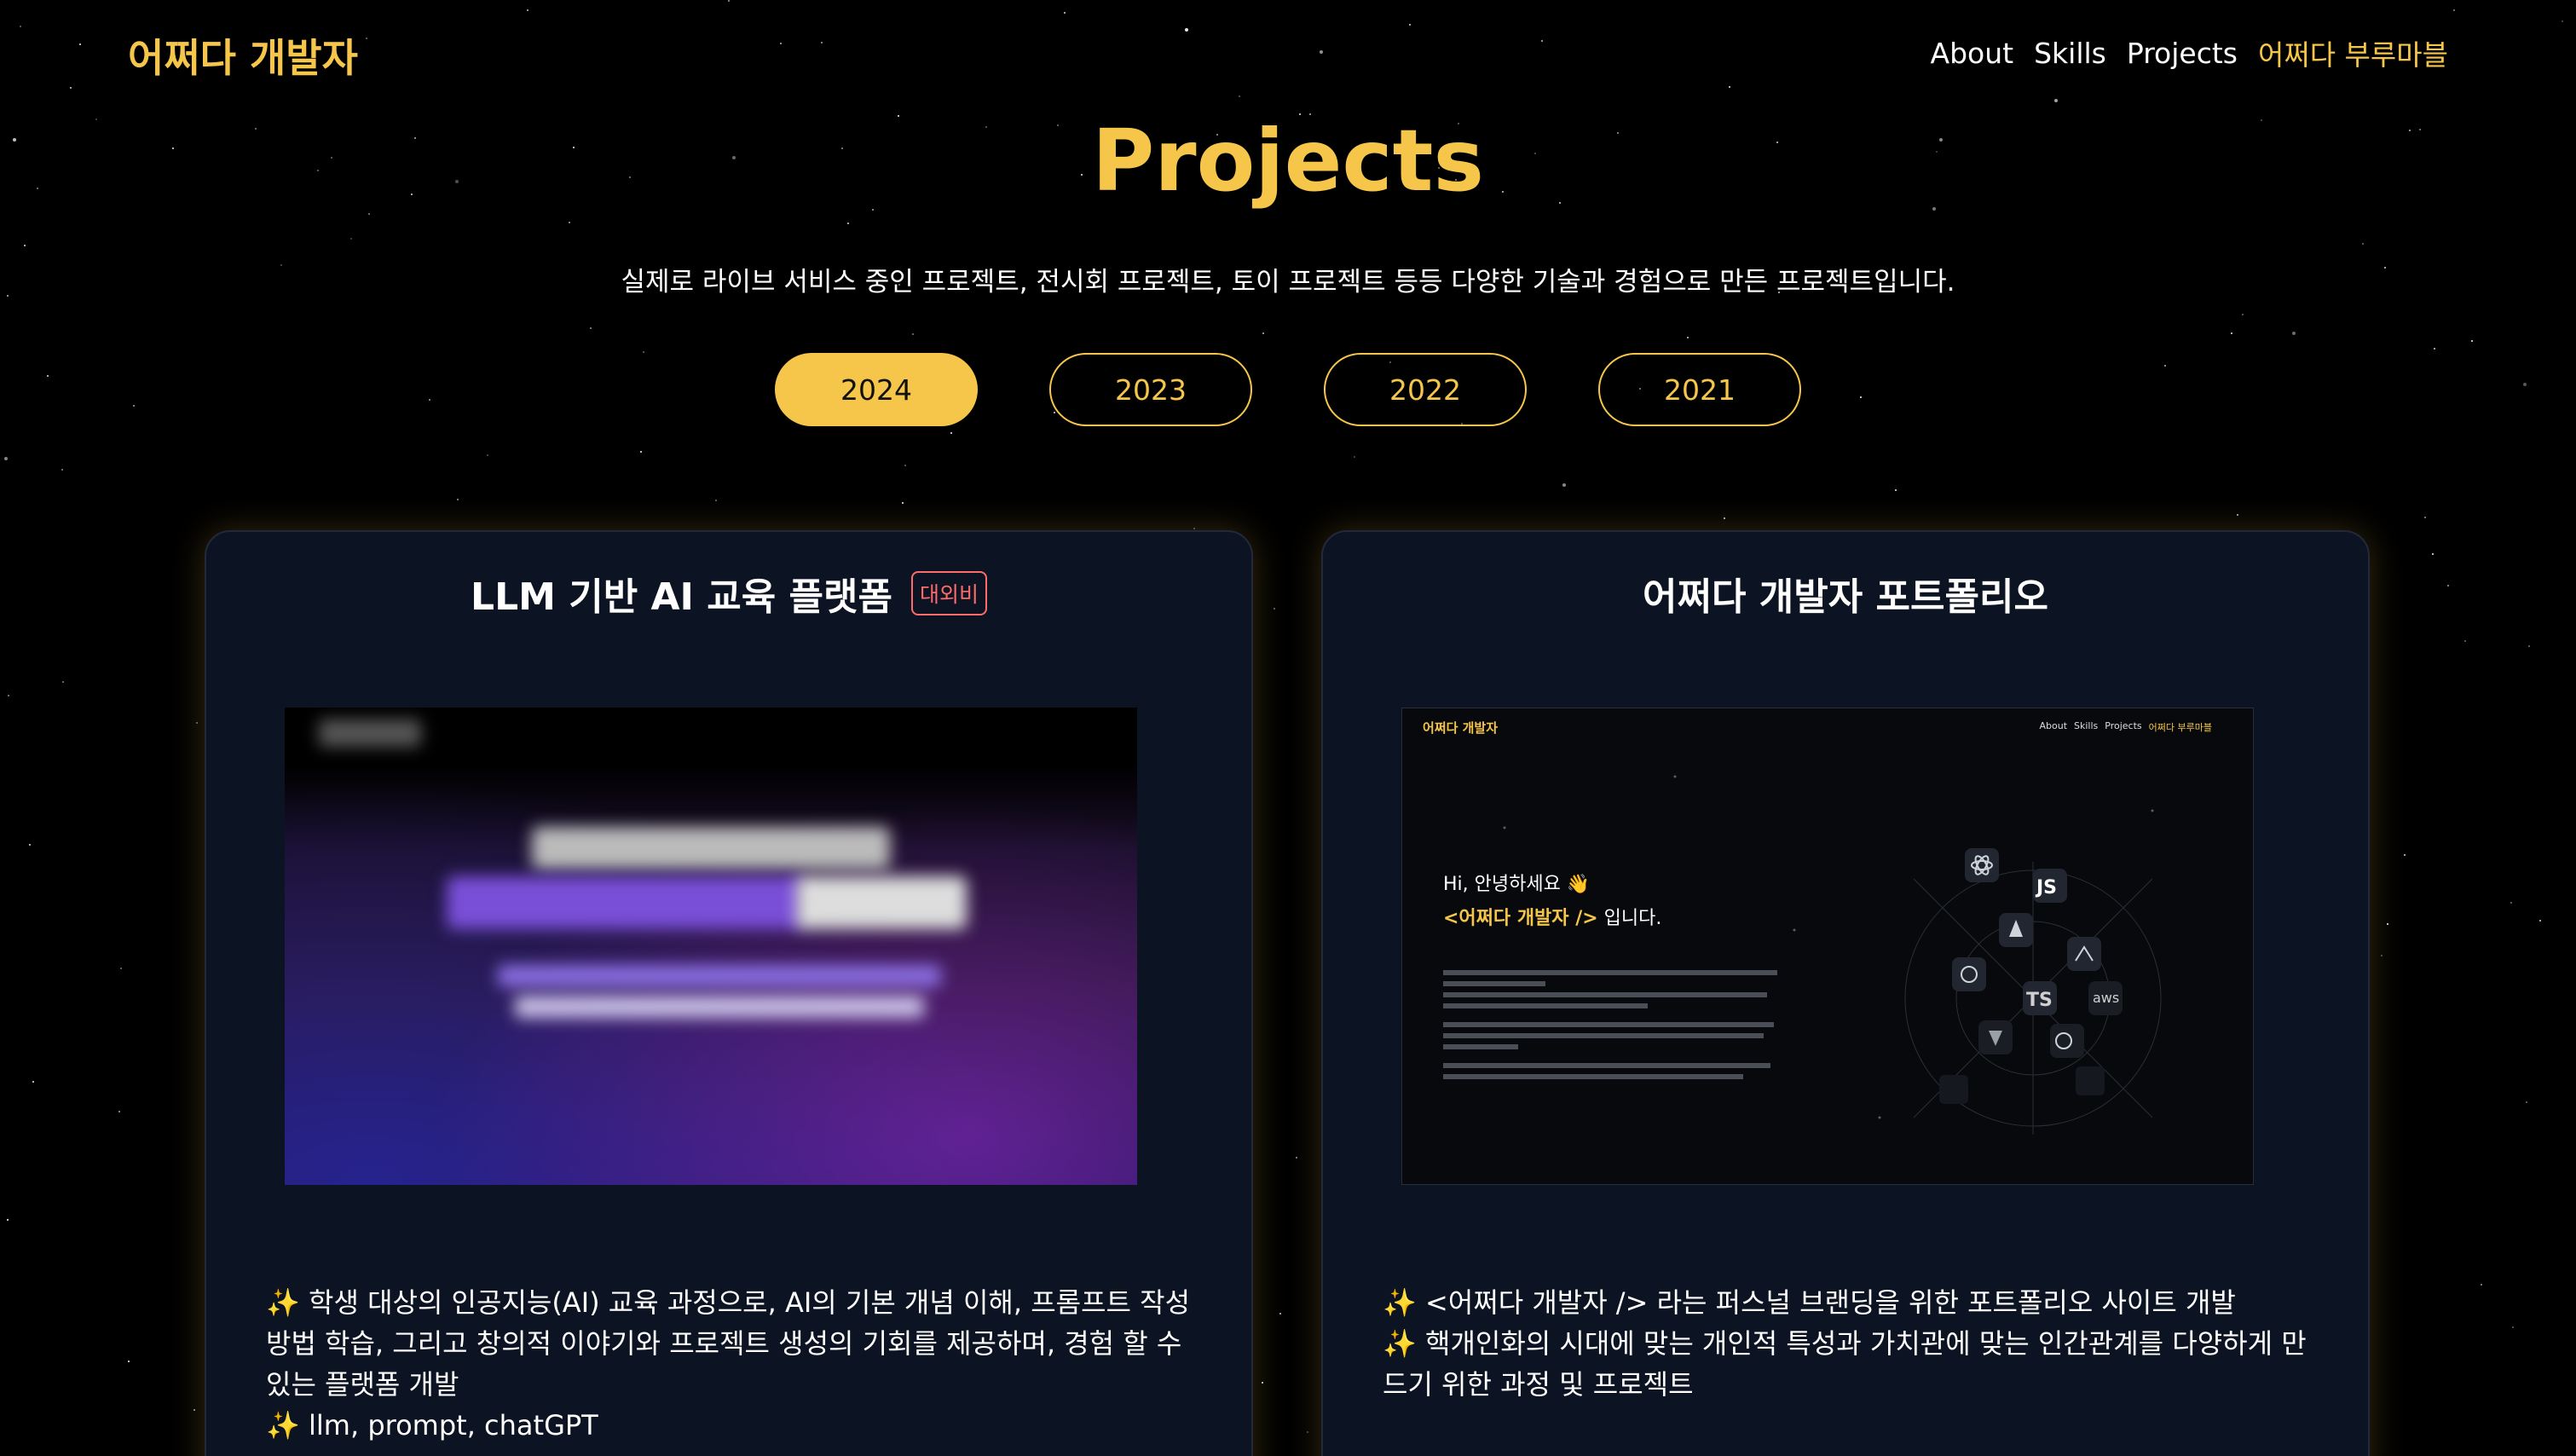 The height and width of the screenshot is (1456, 2576). I want to click on blurred-heading-line2b, so click(881, 902).